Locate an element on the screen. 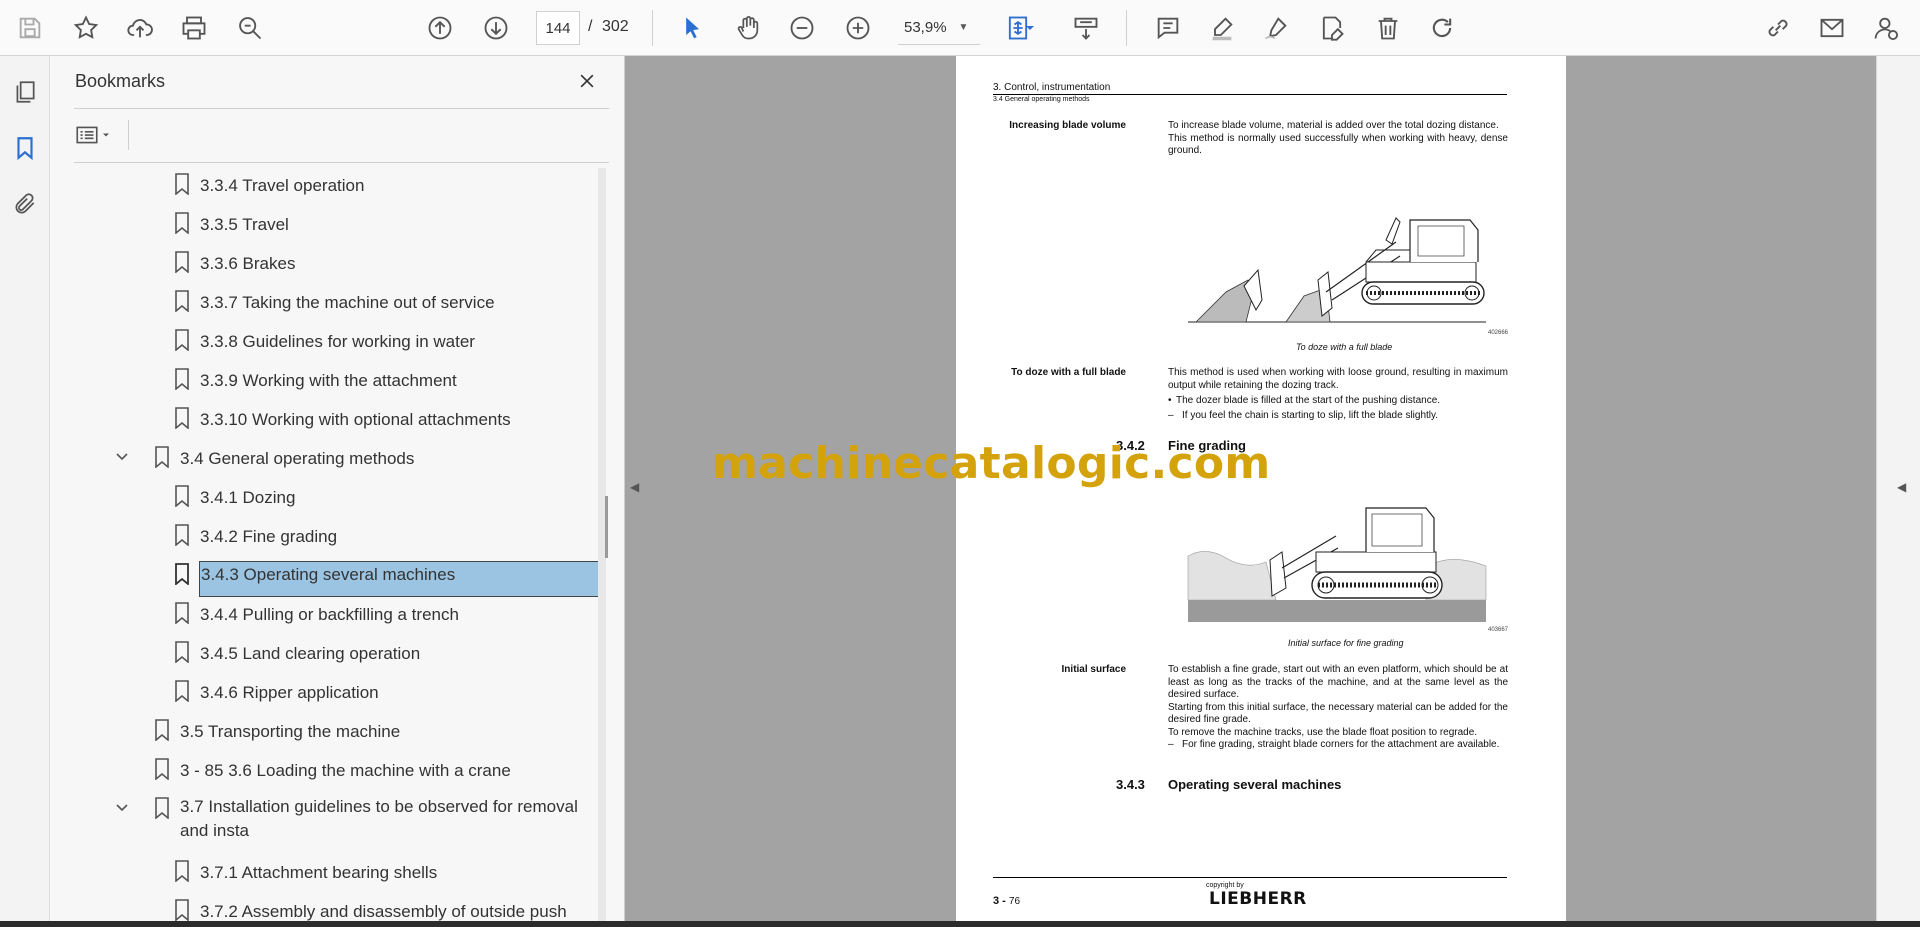  scroll-mode-icon is located at coordinates (1086, 28).